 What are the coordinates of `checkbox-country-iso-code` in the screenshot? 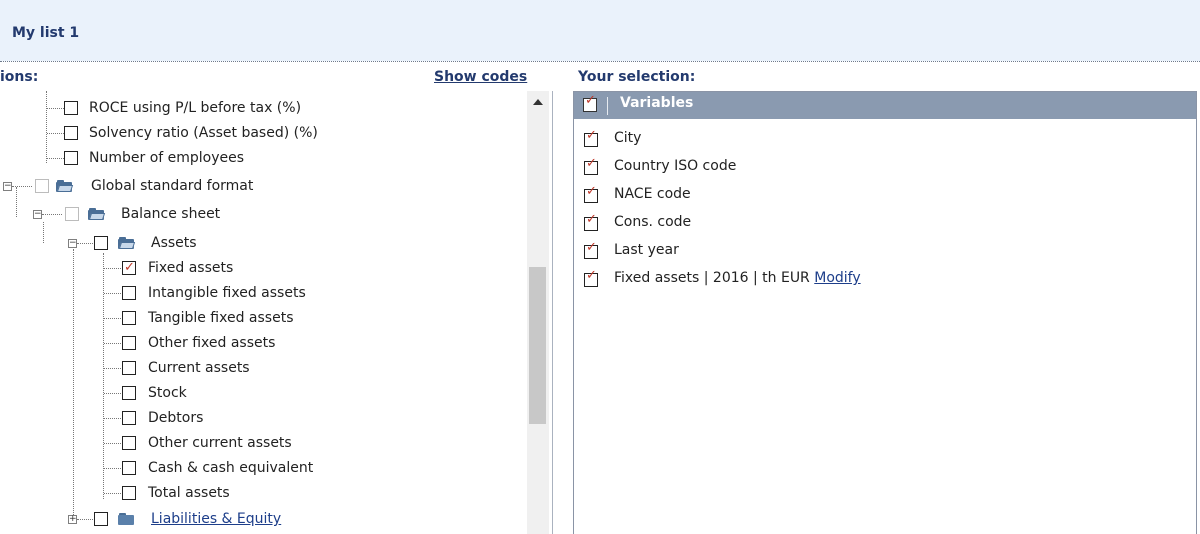 It's located at (591, 165).